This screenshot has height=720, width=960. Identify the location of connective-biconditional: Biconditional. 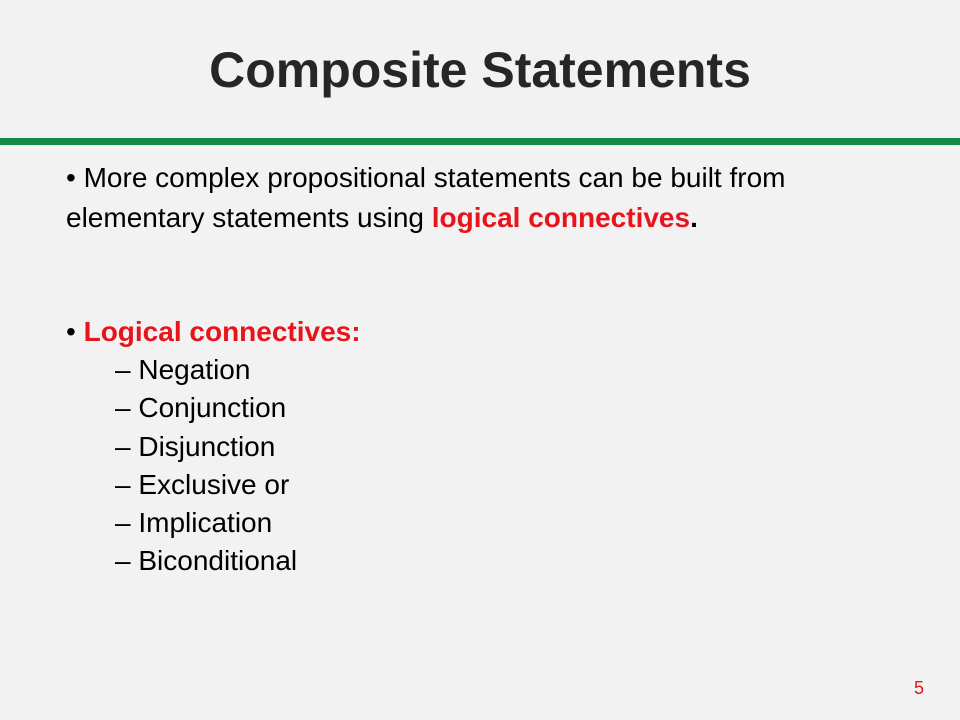
(218, 561).